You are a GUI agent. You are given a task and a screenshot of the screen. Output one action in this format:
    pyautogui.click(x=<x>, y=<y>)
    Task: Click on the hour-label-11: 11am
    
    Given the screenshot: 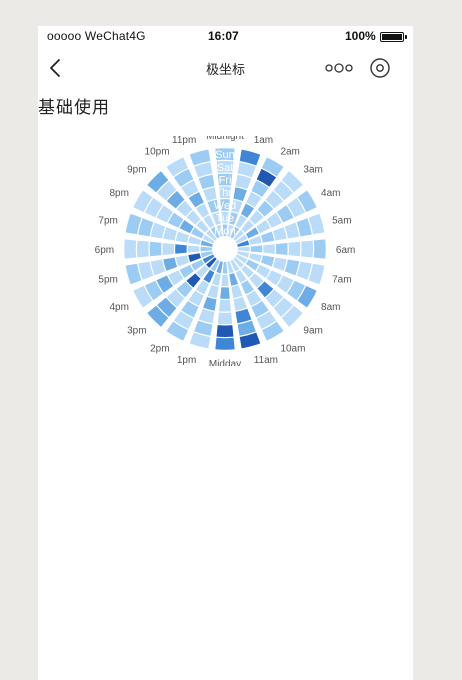 What is the action you would take?
    pyautogui.click(x=266, y=360)
    